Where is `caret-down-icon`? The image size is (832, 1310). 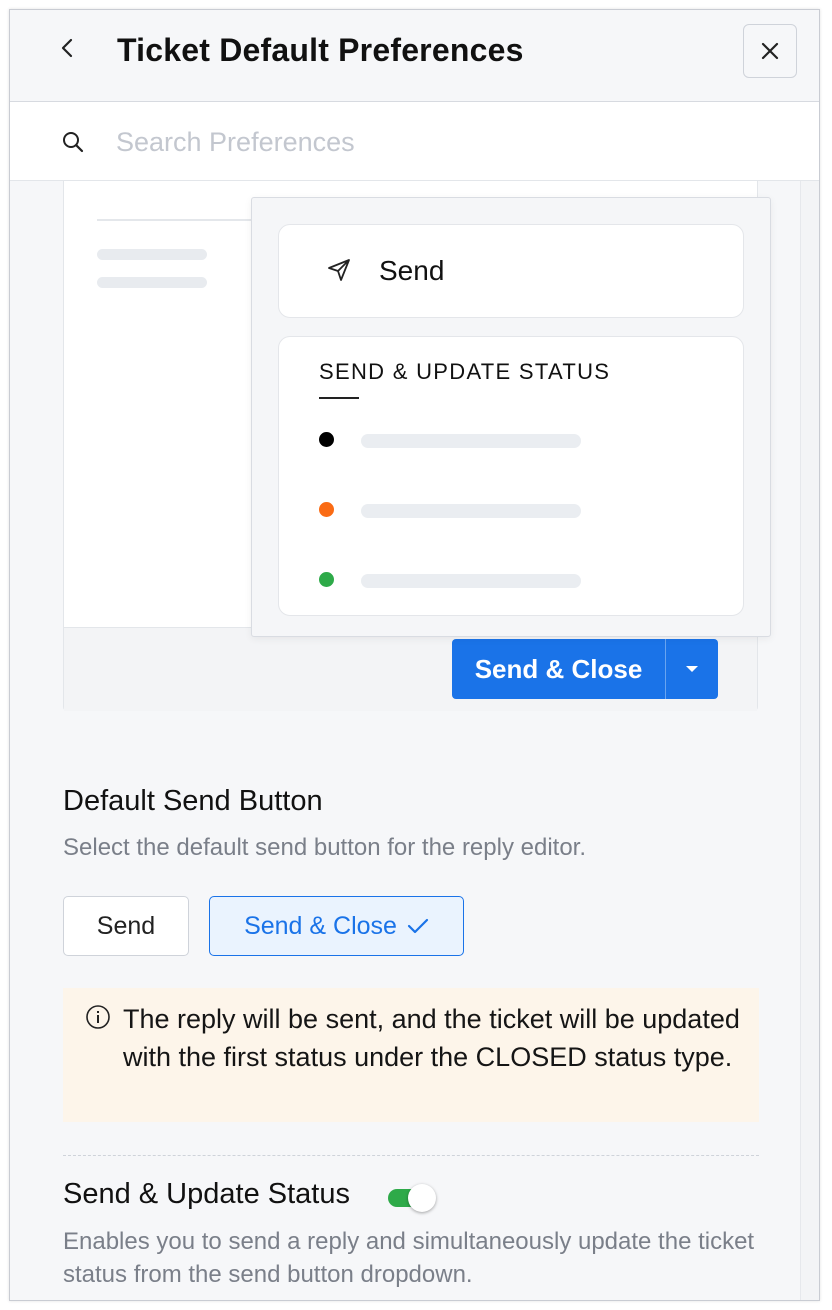
caret-down-icon is located at coordinates (692, 669).